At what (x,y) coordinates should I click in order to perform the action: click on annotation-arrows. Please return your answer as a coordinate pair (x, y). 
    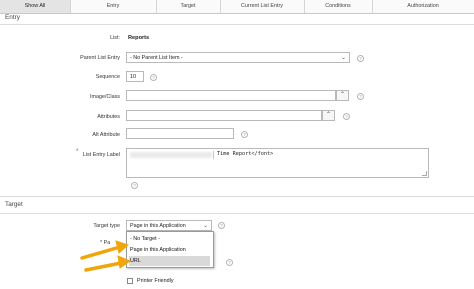
    Looking at the image, I should click on (106, 256).